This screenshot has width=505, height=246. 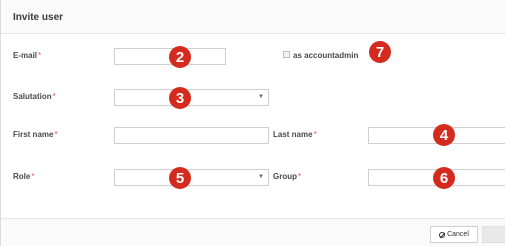 What do you see at coordinates (326, 55) in the screenshot?
I see `accountadmin-label: as accountadmin` at bounding box center [326, 55].